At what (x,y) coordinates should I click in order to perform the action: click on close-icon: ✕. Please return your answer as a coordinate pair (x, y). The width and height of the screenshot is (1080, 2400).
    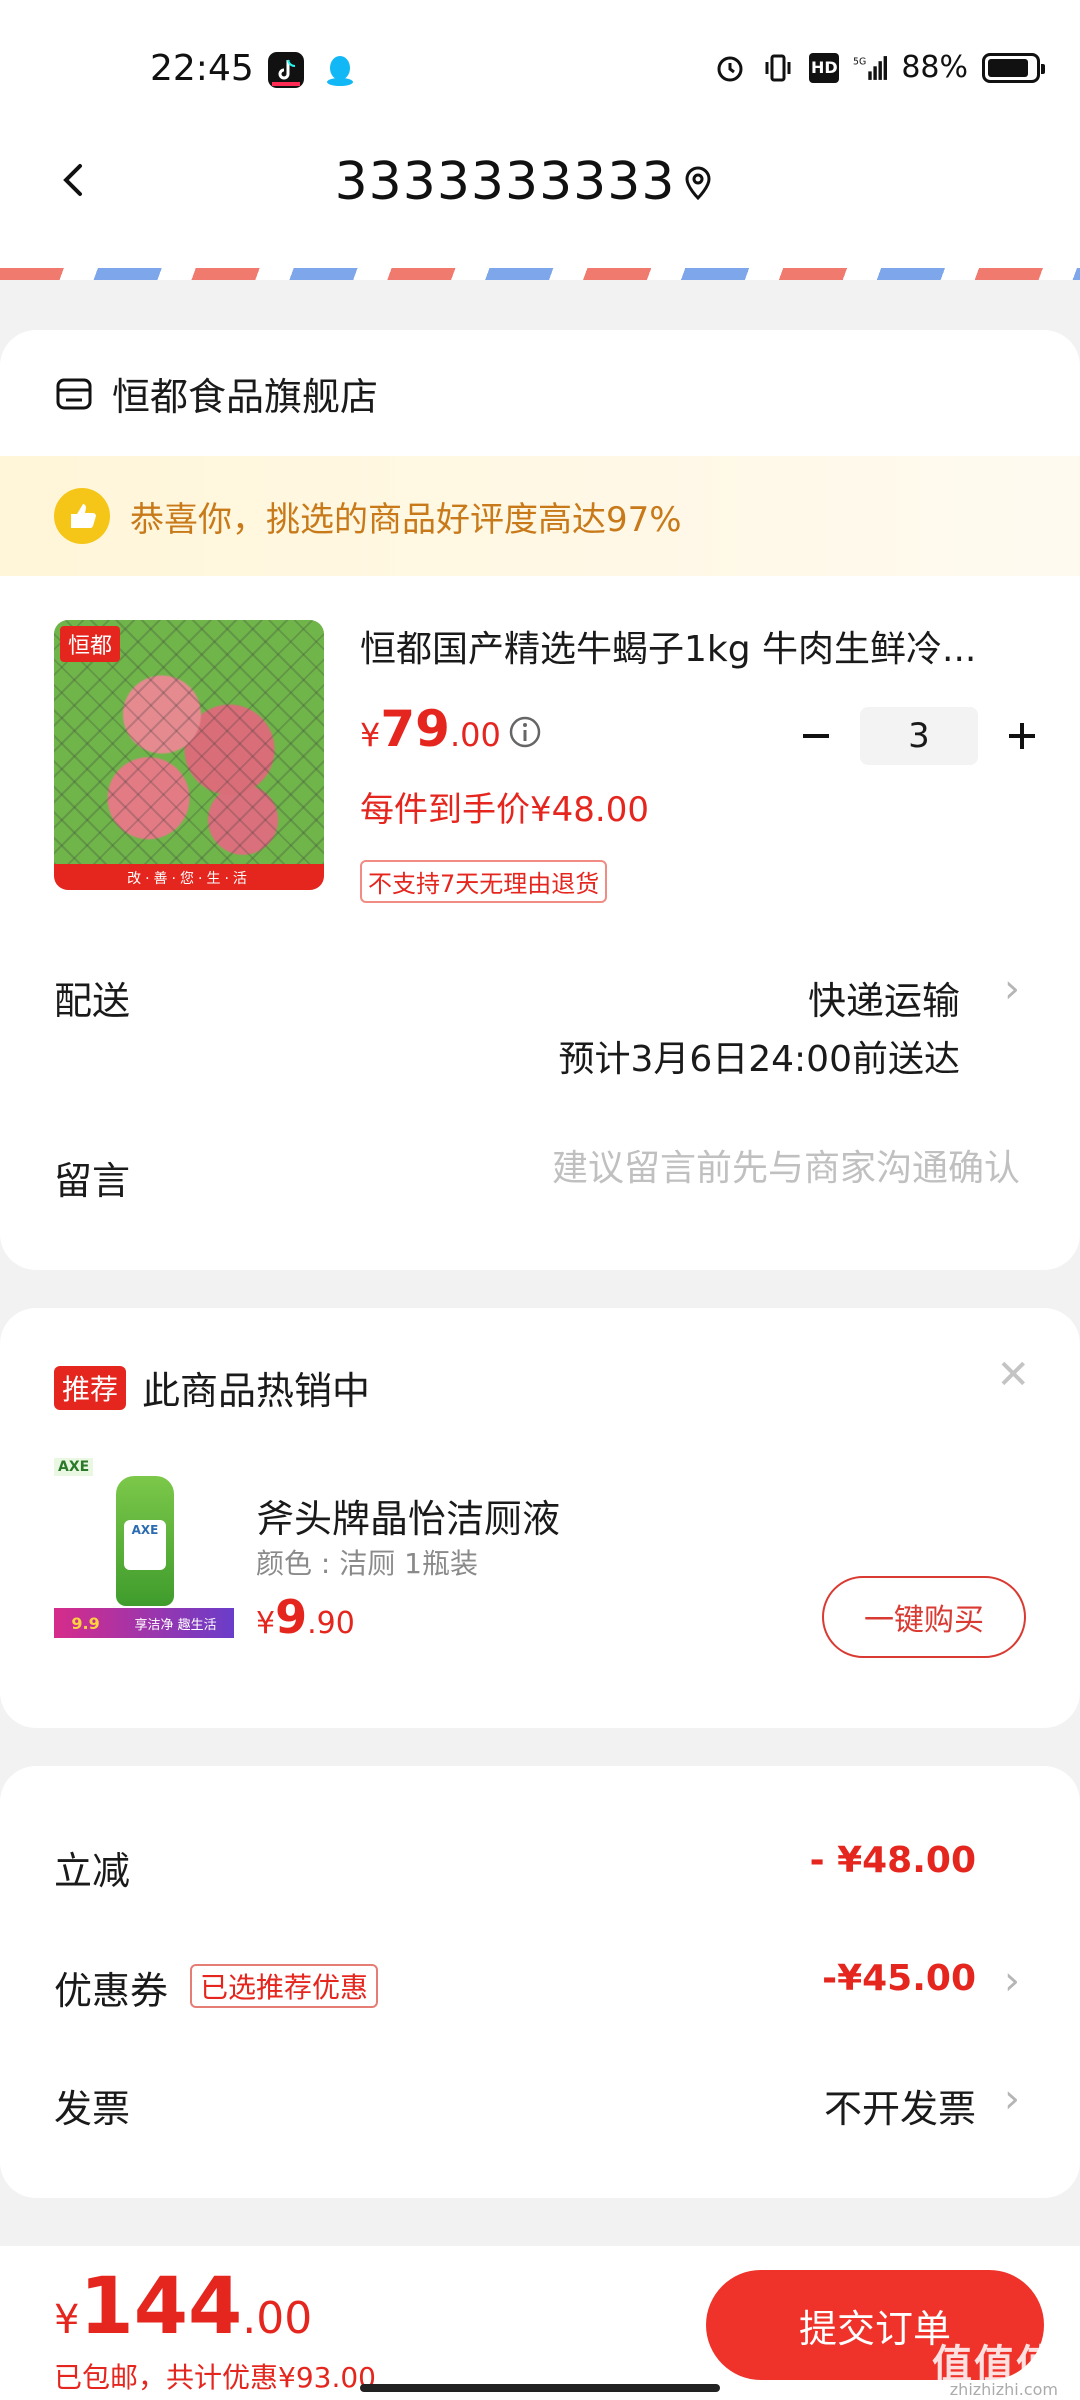
    Looking at the image, I should click on (1013, 1375).